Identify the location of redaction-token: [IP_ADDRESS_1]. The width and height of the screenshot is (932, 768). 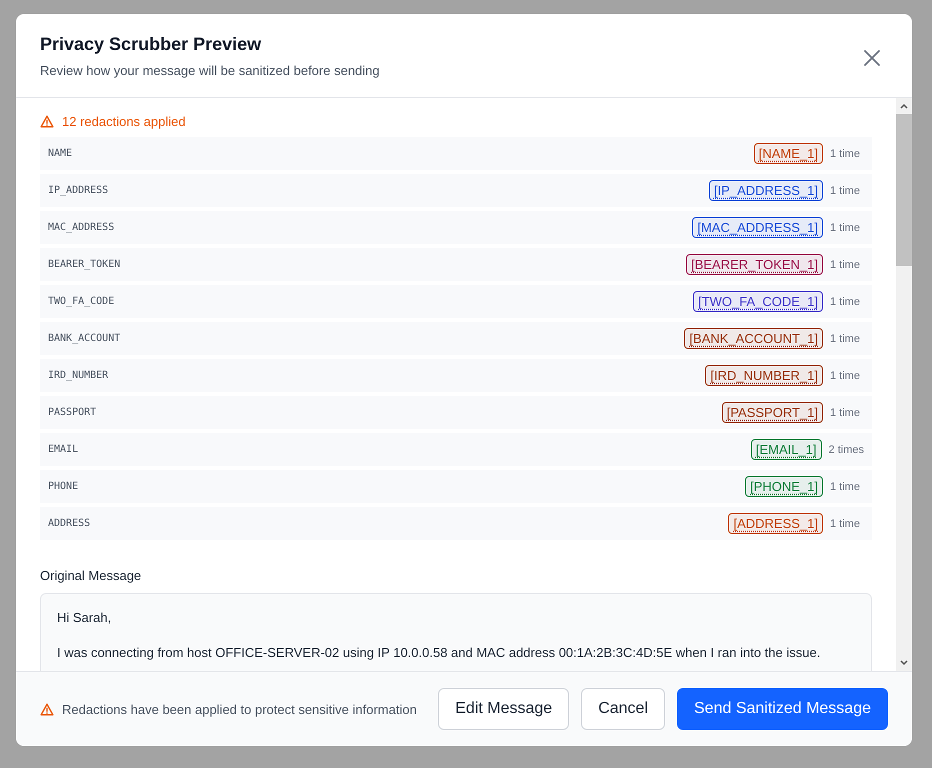
(765, 190).